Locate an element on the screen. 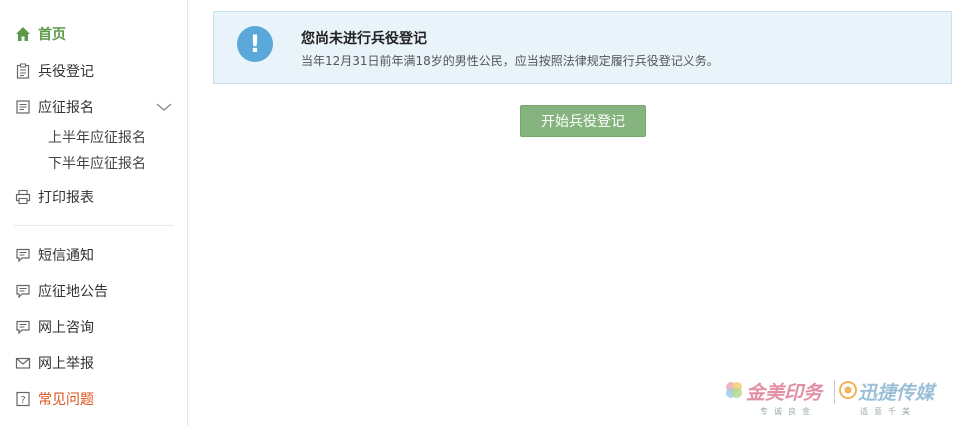 The width and height of the screenshot is (960, 426). sidebar-item-label: 兵役登记 is located at coordinates (66, 72).